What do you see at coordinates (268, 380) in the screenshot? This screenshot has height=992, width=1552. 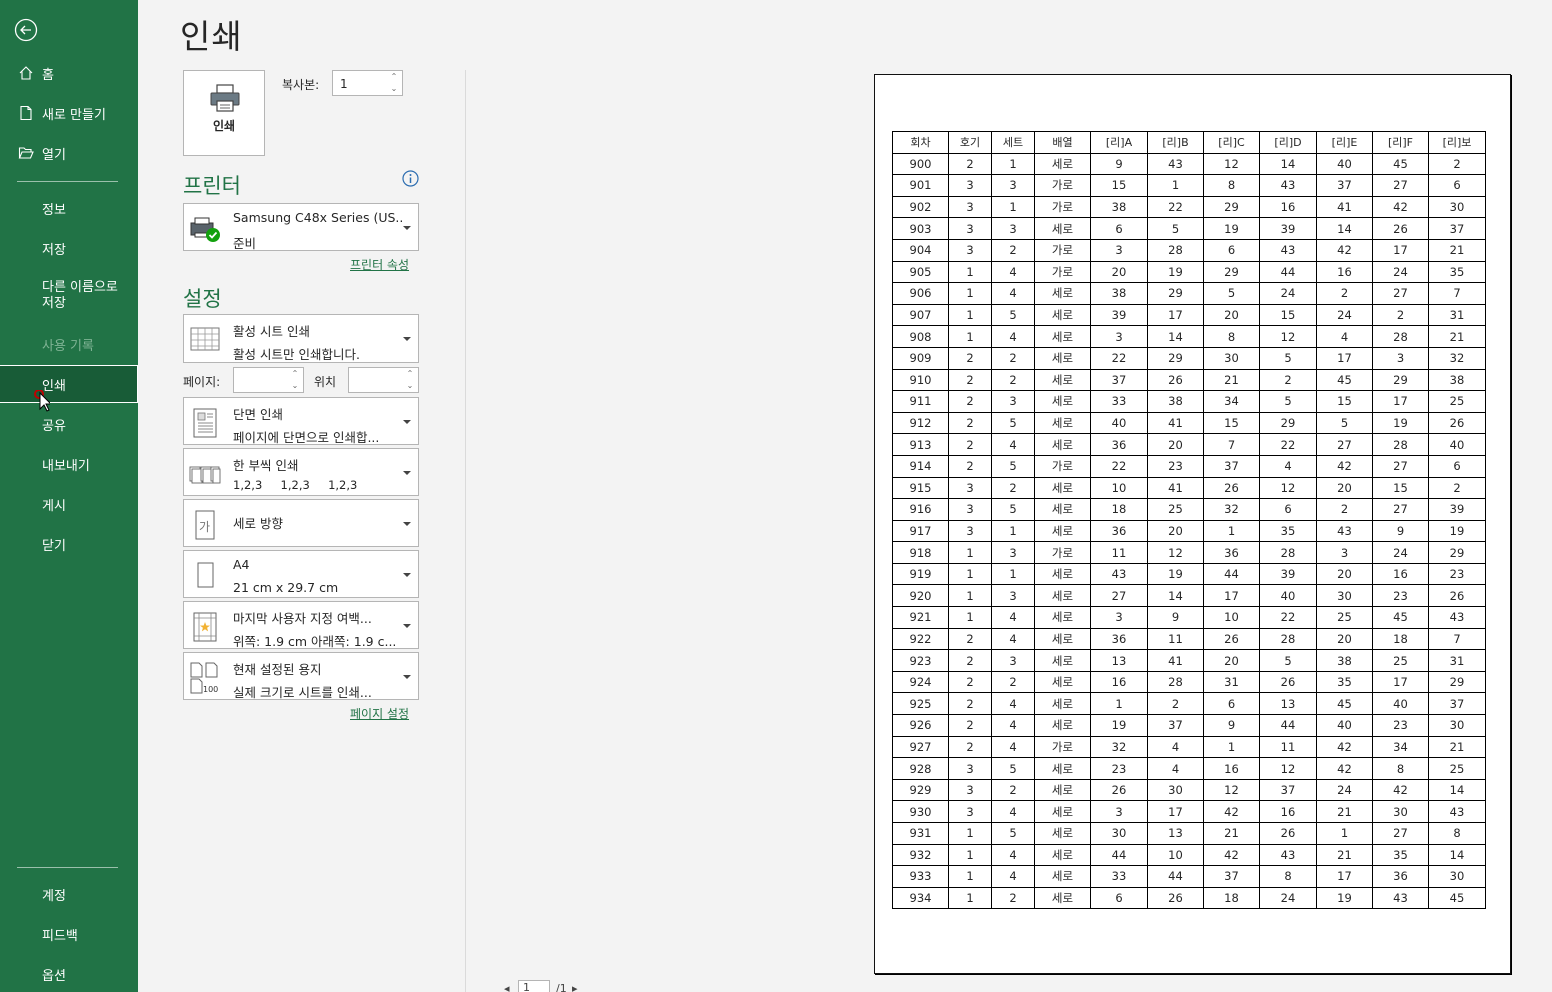 I see `pages-from-spinner: ⌃ ⌄` at bounding box center [268, 380].